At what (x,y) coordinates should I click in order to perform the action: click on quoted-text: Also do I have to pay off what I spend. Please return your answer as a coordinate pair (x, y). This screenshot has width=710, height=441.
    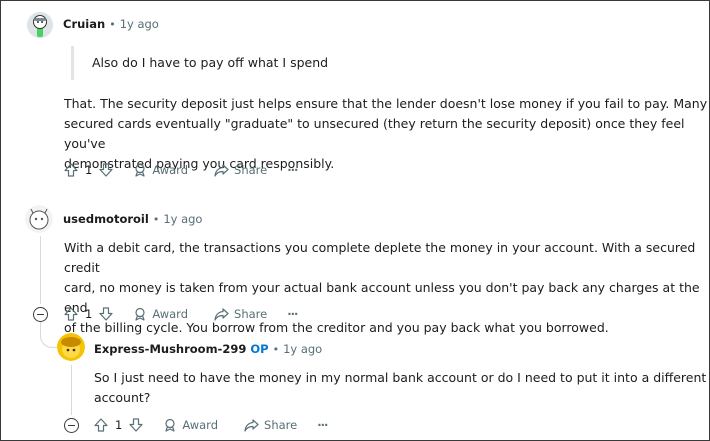
    Looking at the image, I should click on (210, 62).